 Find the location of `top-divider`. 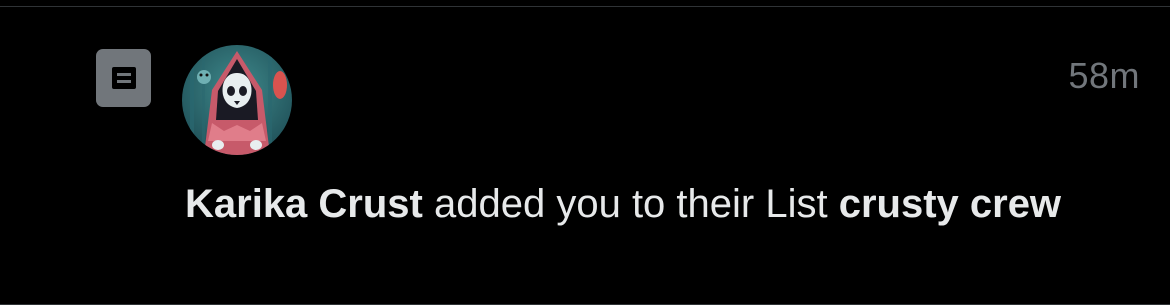

top-divider is located at coordinates (585, 3).